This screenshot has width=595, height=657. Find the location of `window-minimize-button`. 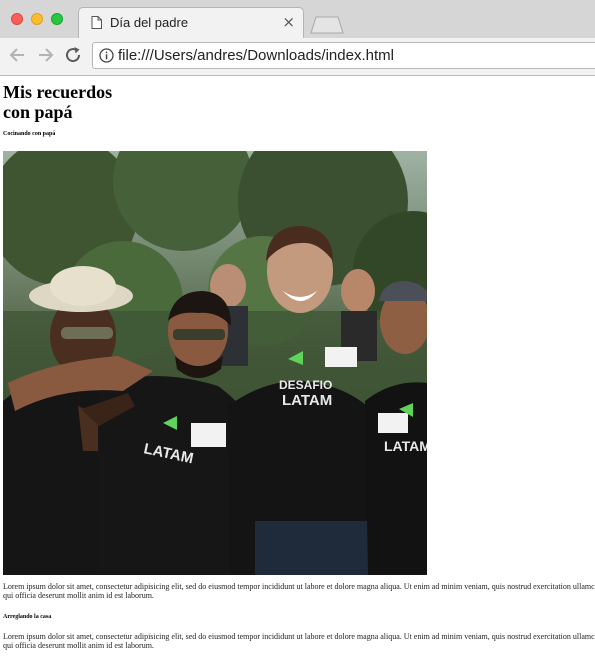

window-minimize-button is located at coordinates (37, 19).